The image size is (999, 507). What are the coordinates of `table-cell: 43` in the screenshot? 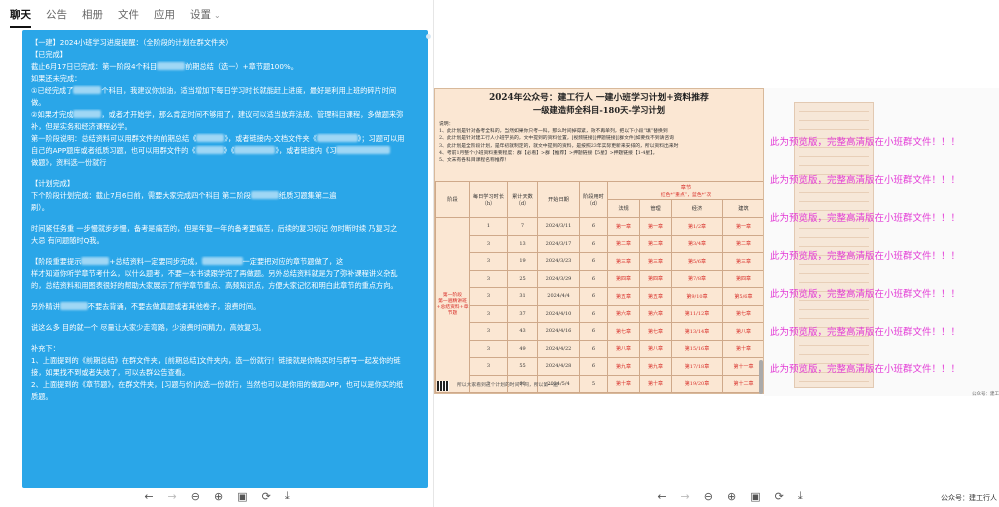 It's located at (522, 331).